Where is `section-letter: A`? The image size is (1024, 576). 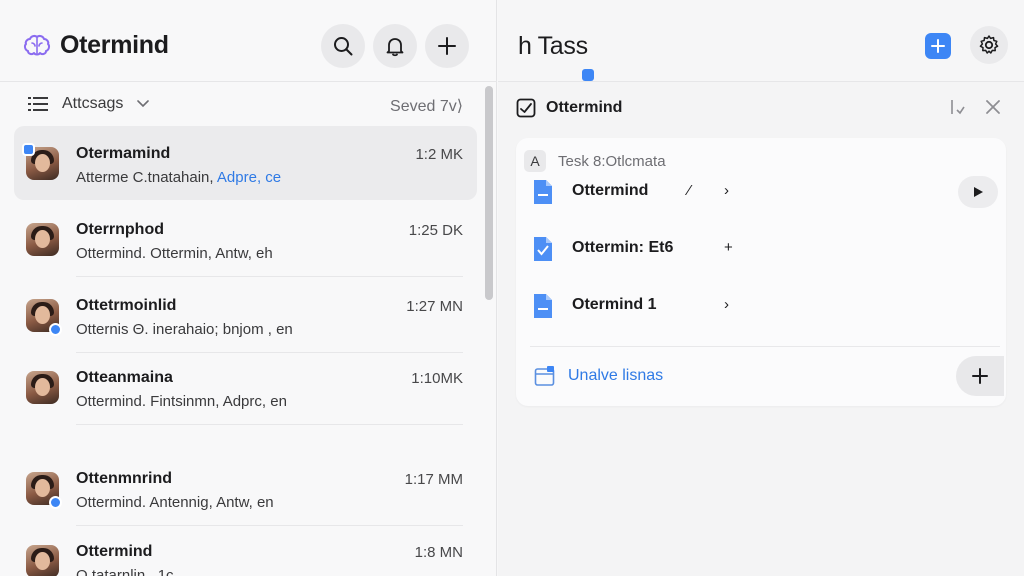
section-letter: A is located at coordinates (535, 161).